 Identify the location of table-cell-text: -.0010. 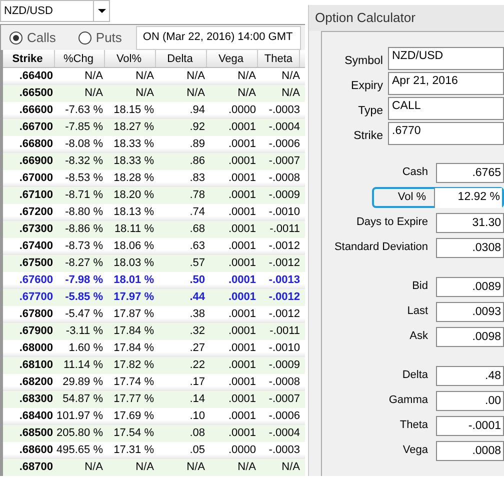
(284, 348).